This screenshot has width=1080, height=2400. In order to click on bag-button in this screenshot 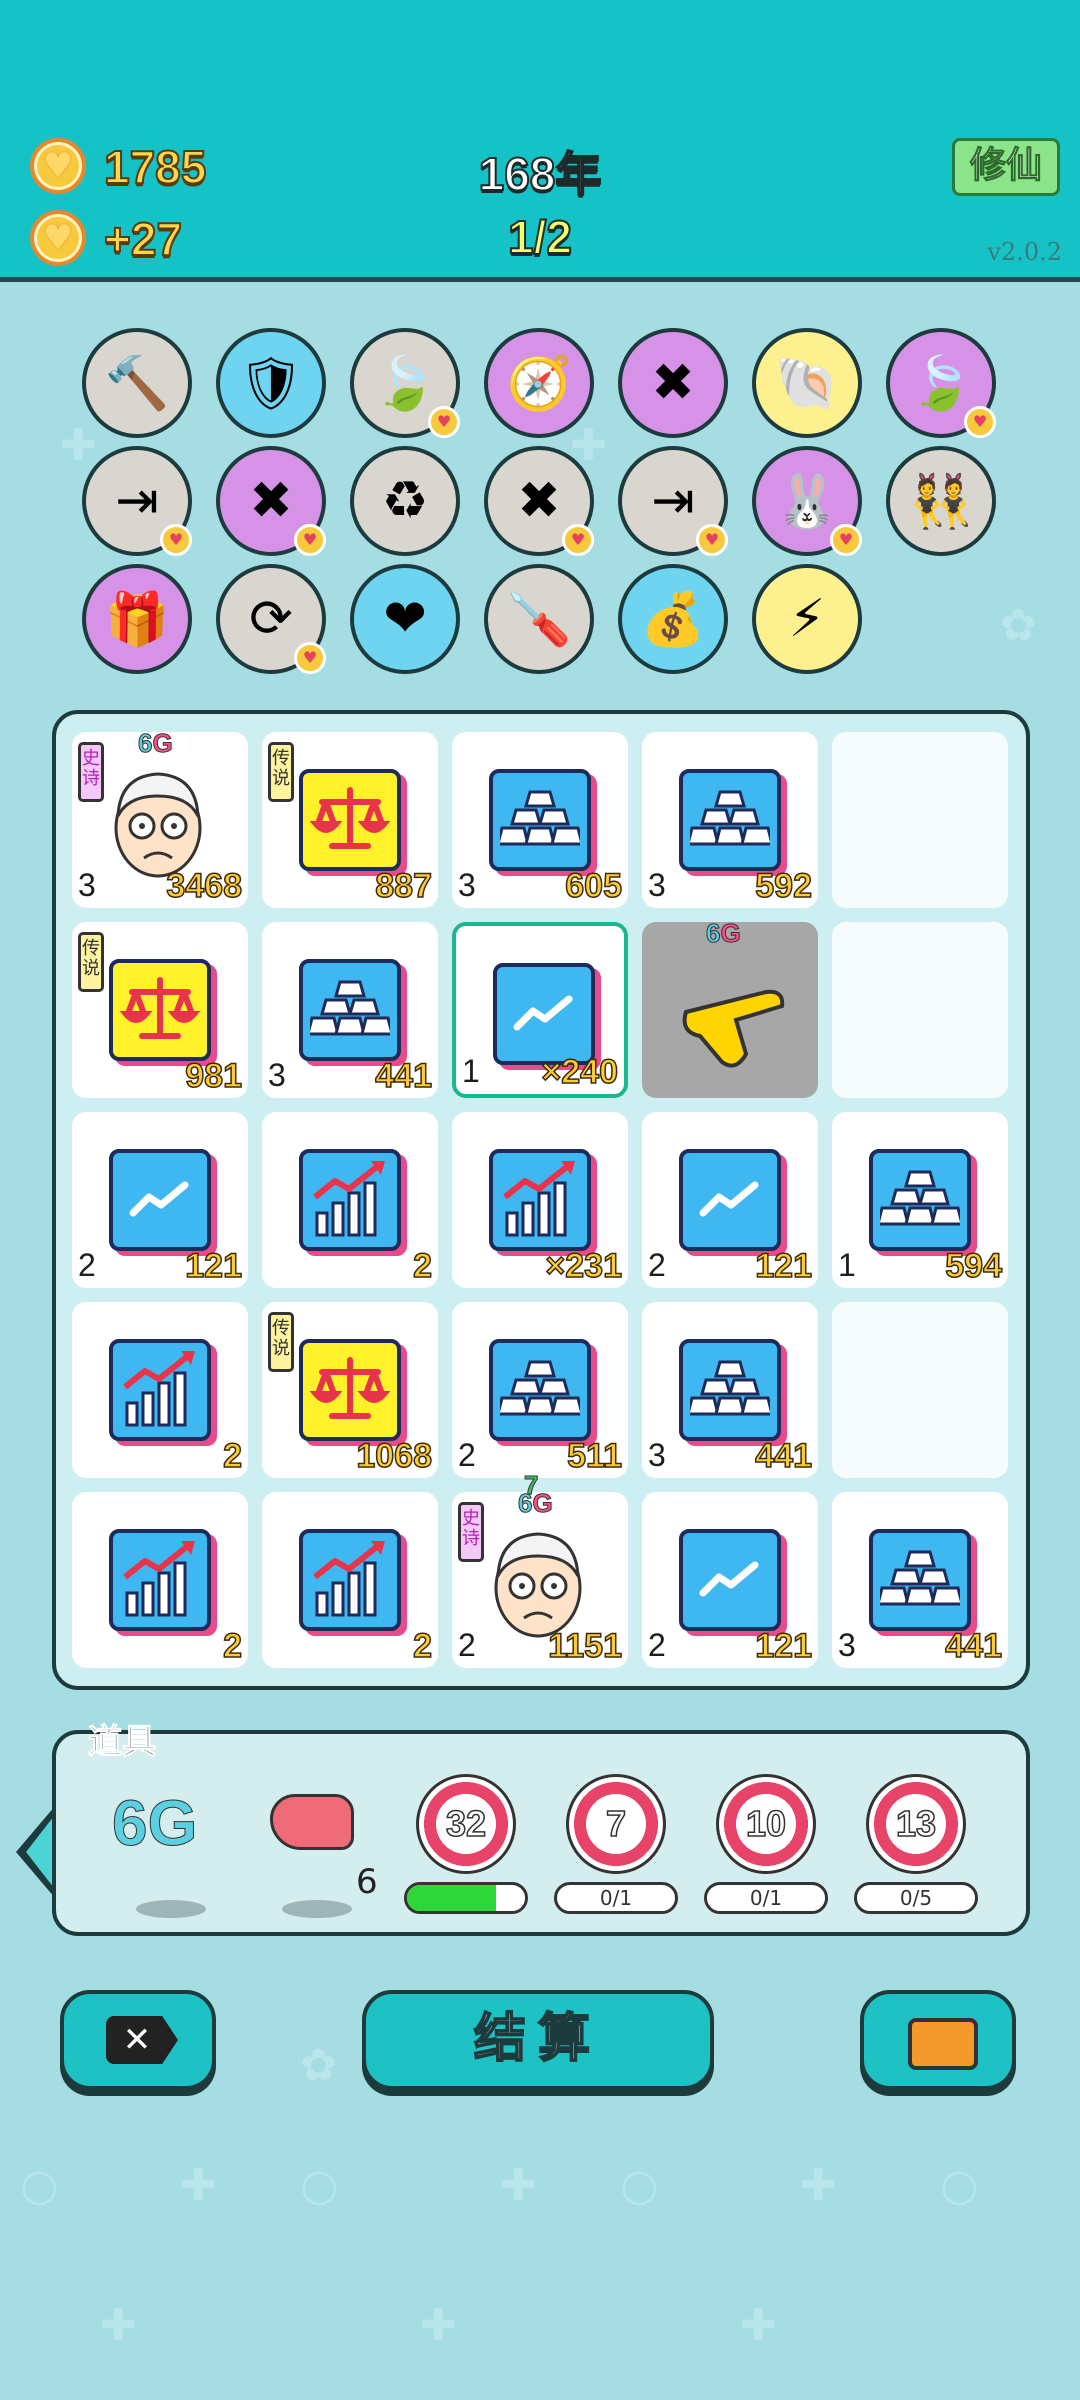, I will do `click(938, 2040)`.